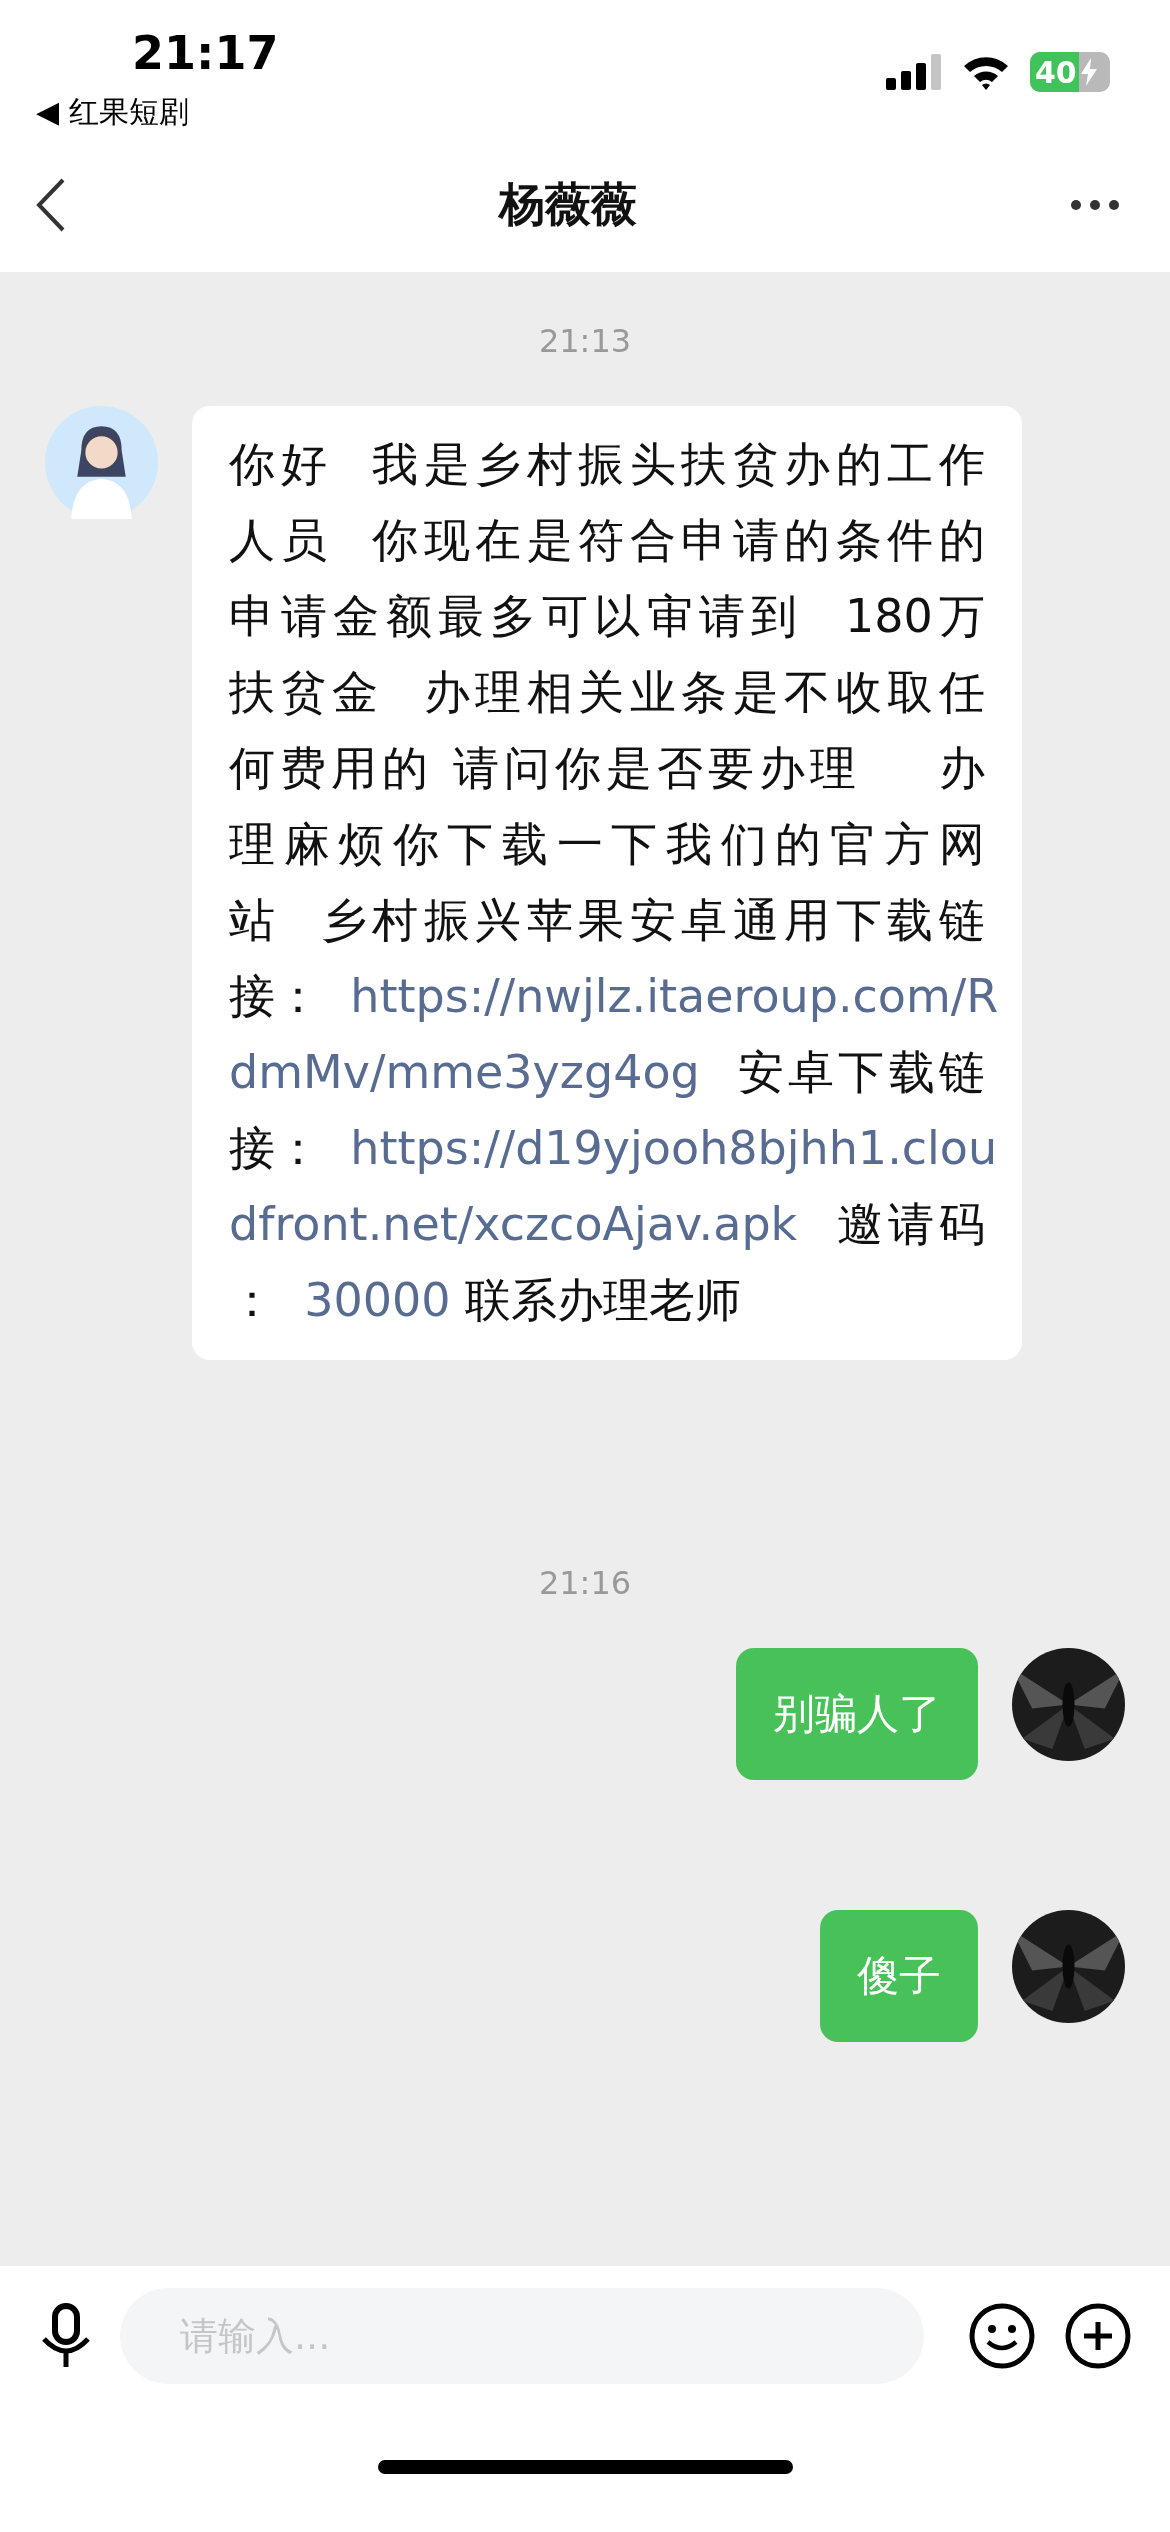  I want to click on back-to-app-link: ◀ 红果短剧, so click(157, 112).